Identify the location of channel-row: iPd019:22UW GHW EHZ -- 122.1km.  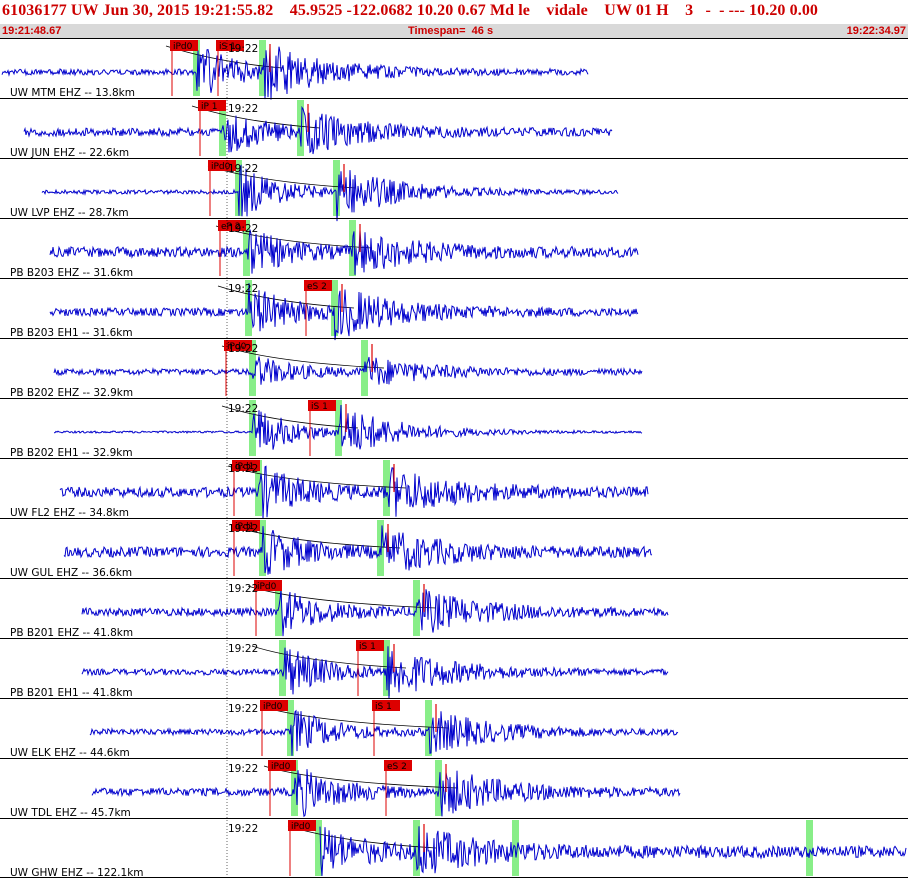
(454, 849).